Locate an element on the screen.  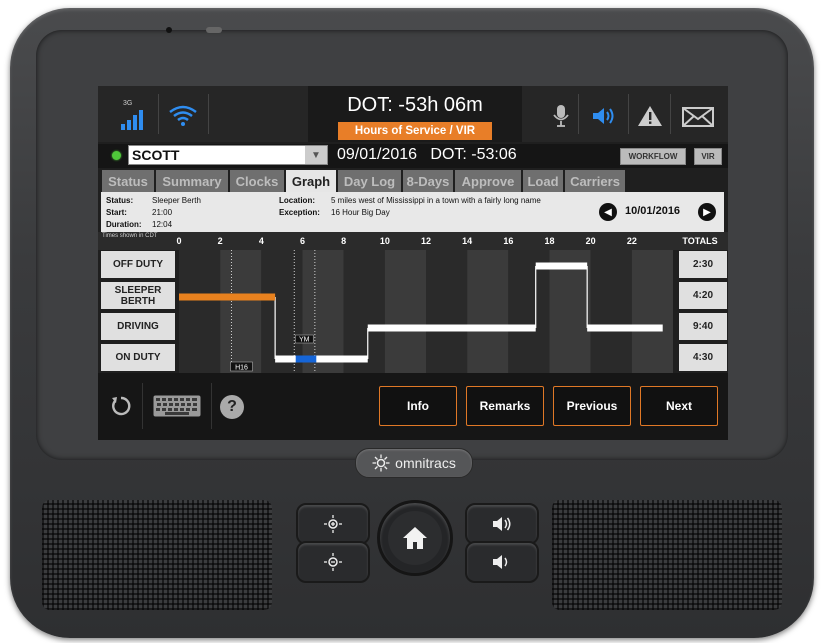
hour-tick-label: 6 is located at coordinates (302, 241).